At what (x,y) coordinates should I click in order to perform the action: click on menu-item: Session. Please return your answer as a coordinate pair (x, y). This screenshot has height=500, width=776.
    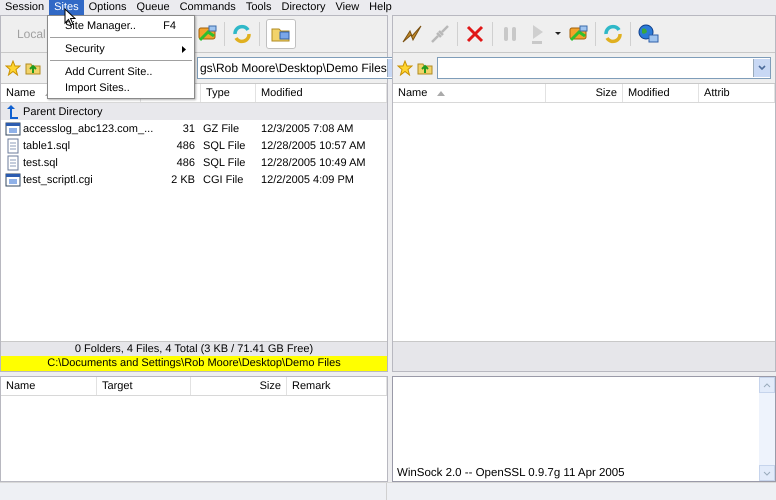
    Looking at the image, I should click on (25, 7).